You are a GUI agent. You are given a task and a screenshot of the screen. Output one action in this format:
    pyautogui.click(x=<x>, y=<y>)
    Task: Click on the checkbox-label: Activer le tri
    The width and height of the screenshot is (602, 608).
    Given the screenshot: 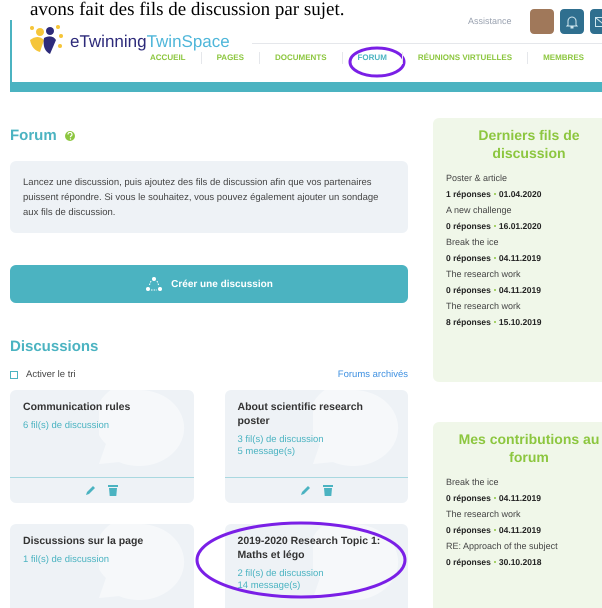 What is the action you would take?
    pyautogui.click(x=51, y=375)
    